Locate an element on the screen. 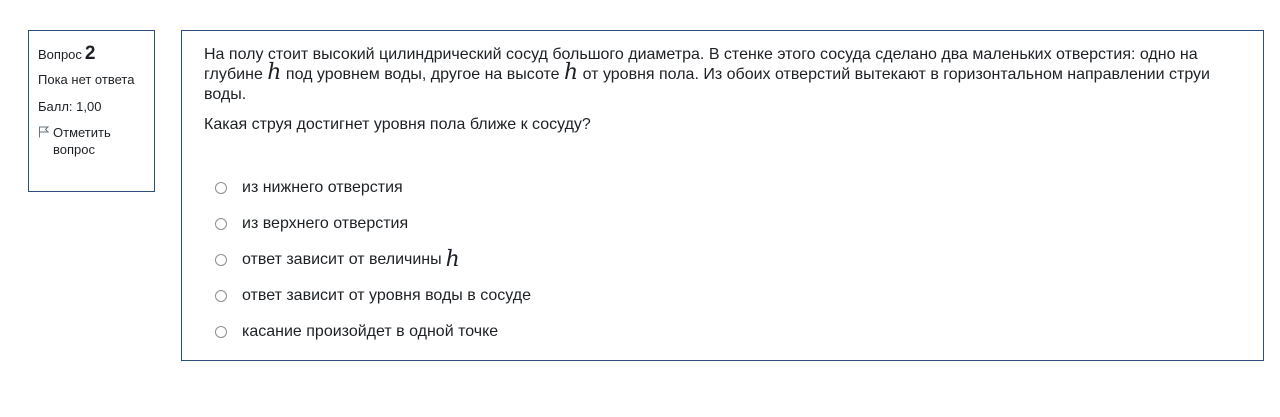 This screenshot has width=1280, height=417. answer-option-5: касание произойдет в одной точке is located at coordinates (373, 332).